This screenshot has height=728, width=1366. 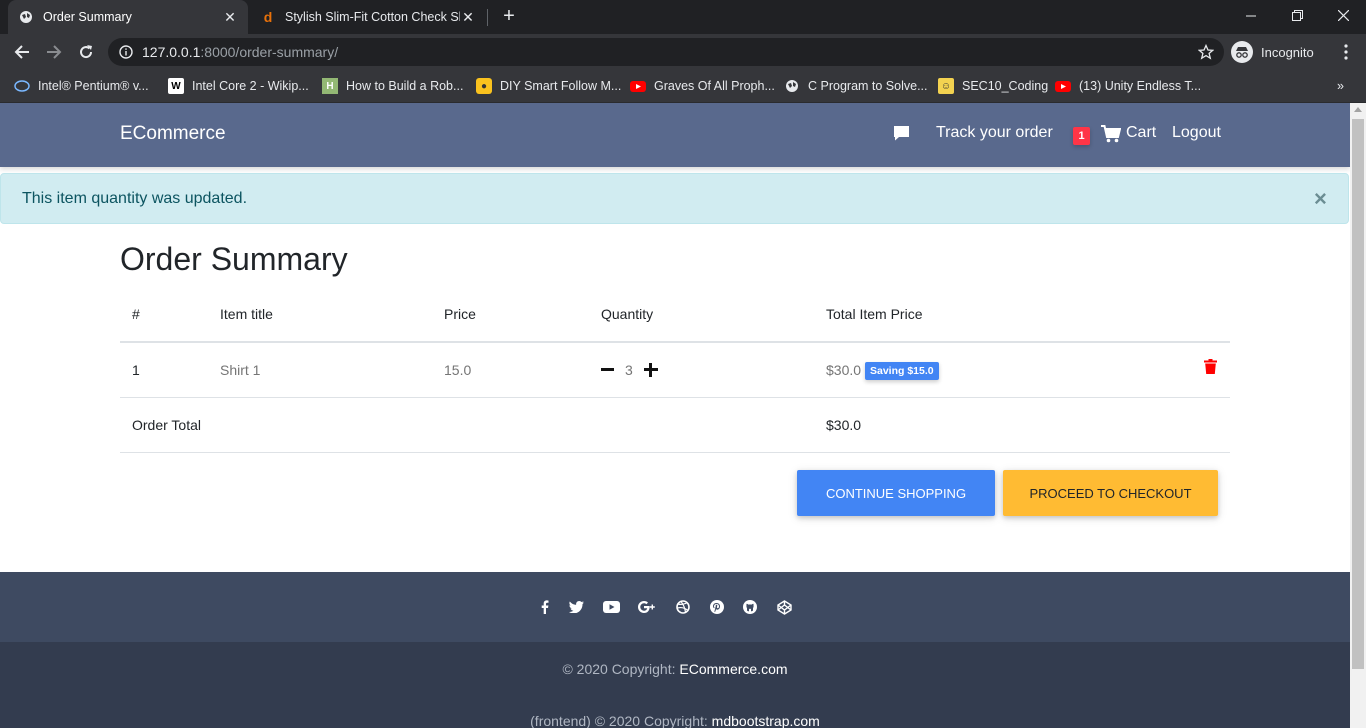 I want to click on tab-title: Order Summary, so click(x=87, y=17).